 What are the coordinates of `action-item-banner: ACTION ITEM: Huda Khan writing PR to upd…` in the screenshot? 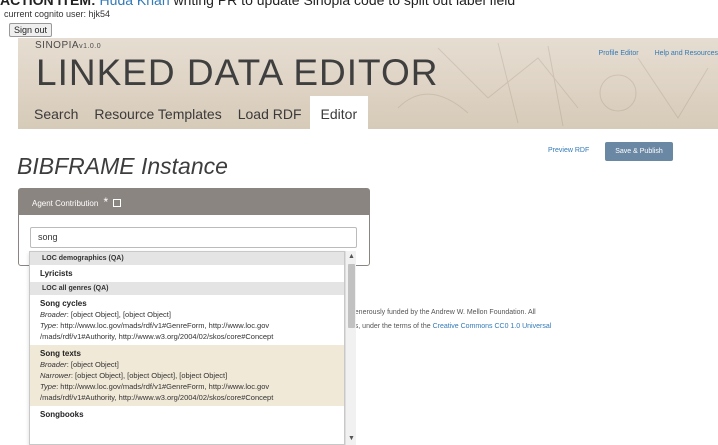 It's located at (359, 4).